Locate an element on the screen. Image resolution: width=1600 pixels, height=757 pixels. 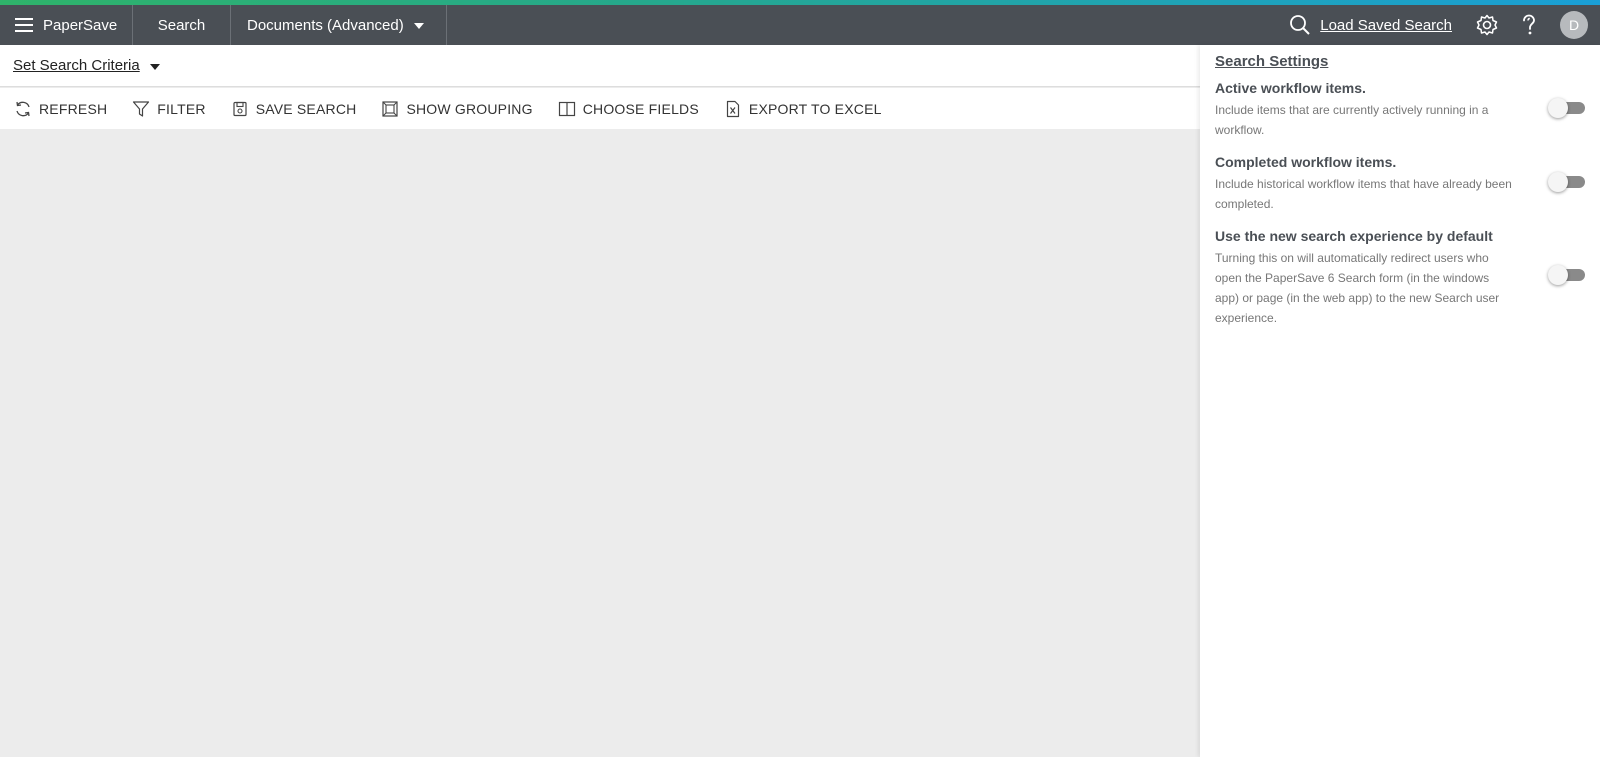
gear-icon is located at coordinates (1487, 25).